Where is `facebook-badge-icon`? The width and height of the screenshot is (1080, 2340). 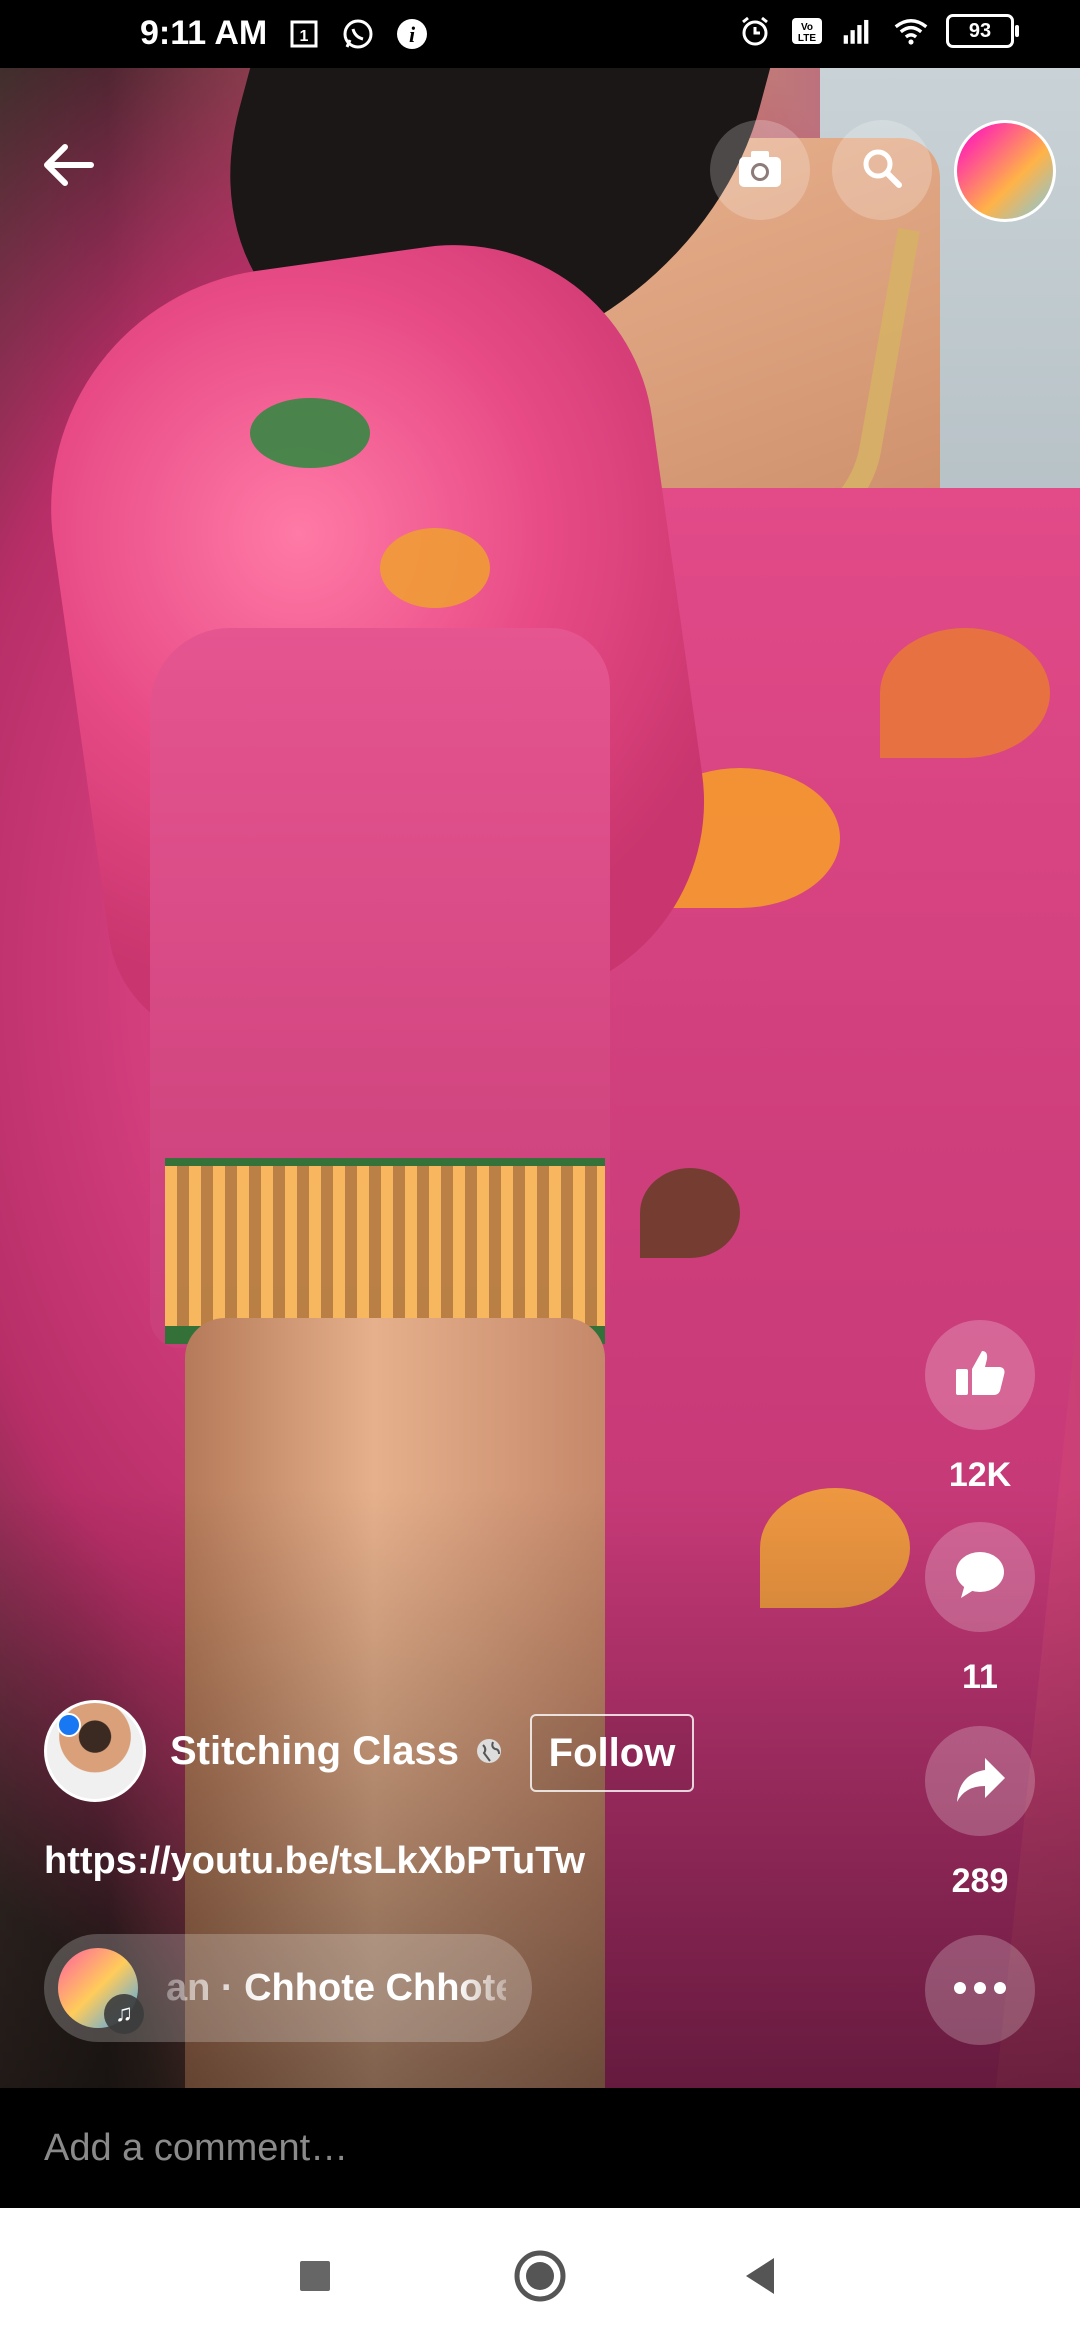 facebook-badge-icon is located at coordinates (69, 1725).